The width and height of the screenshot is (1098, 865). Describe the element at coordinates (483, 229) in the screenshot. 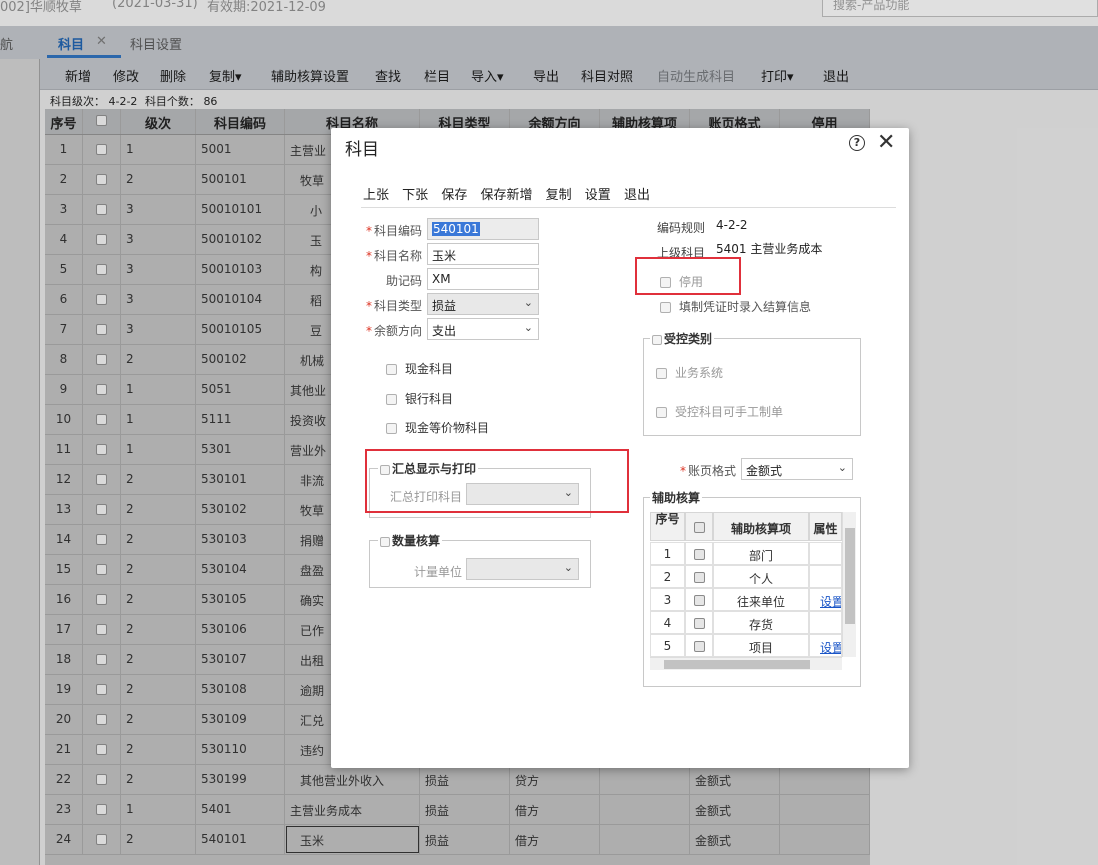

I see `code-input: 540101` at that location.